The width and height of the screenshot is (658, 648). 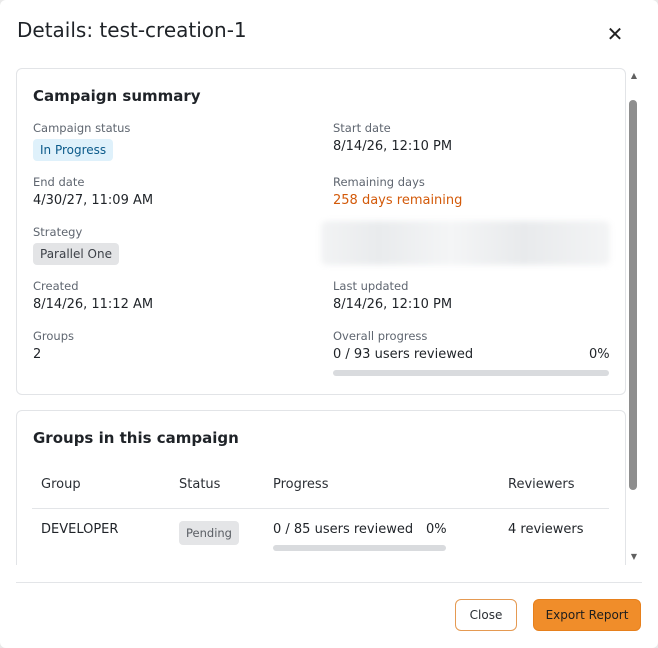 What do you see at coordinates (465, 243) in the screenshot?
I see `redacted-field` at bounding box center [465, 243].